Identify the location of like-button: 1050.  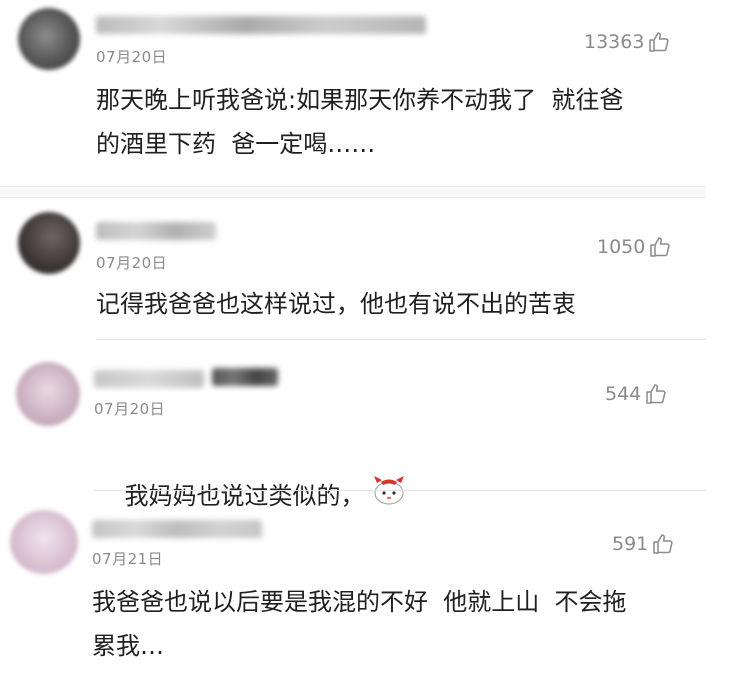
(634, 247).